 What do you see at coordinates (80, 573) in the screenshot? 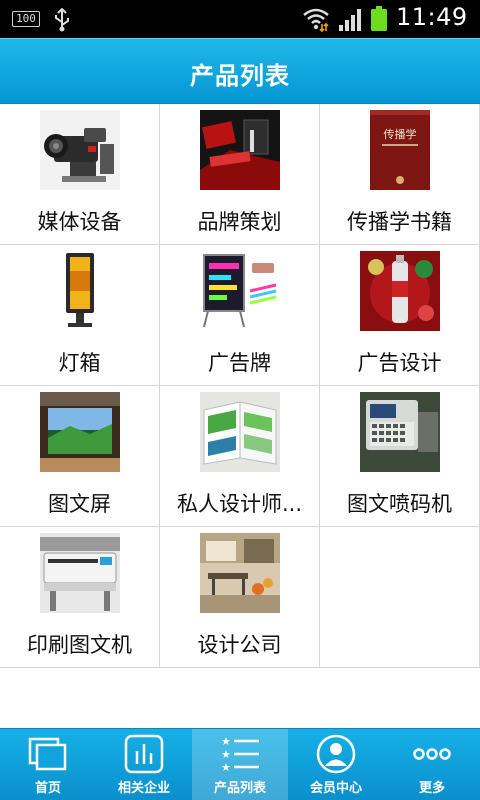
I see `printer-thumbnail` at bounding box center [80, 573].